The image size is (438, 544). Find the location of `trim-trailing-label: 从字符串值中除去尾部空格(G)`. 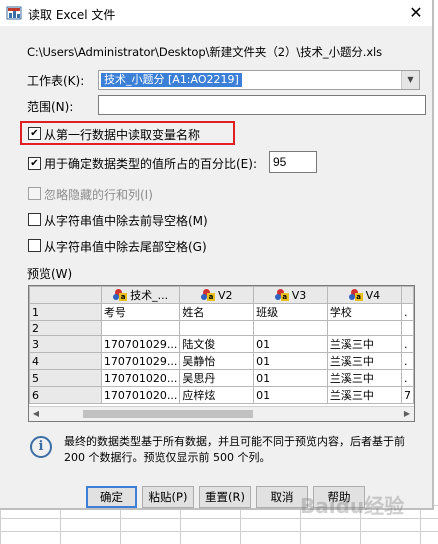

trim-trailing-label: 从字符串值中除去尾部空格(G) is located at coordinates (125, 247).